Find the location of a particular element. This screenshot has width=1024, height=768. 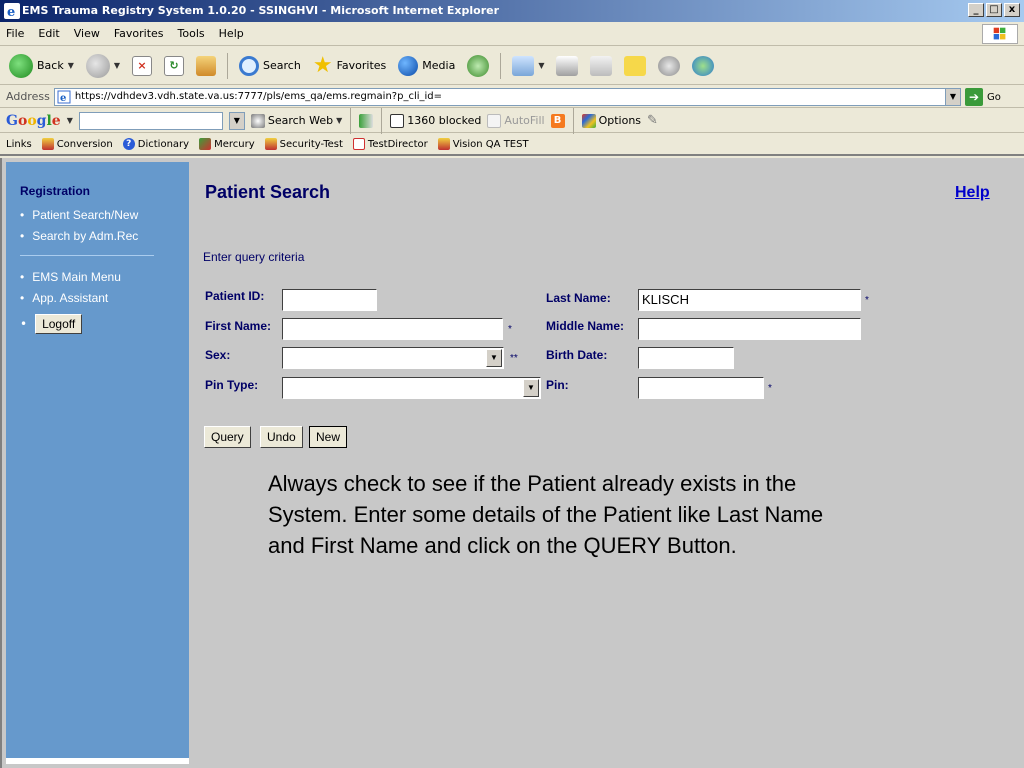

sidebar-group-navigation: EMS Main Menu App. Assistant is located at coordinates (70, 287).